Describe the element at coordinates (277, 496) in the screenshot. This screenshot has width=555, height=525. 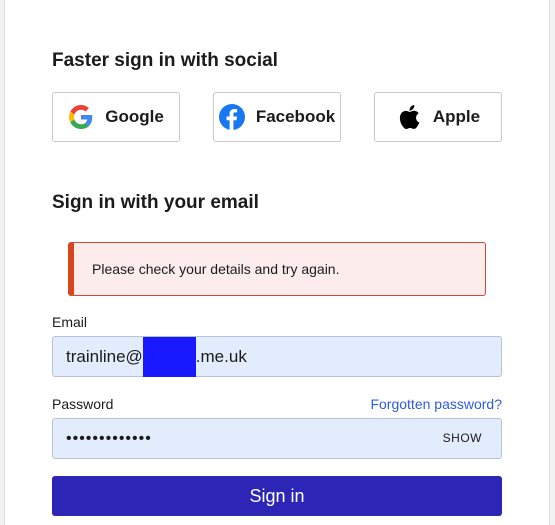
I see `sign-in-button: Sign in` at that location.